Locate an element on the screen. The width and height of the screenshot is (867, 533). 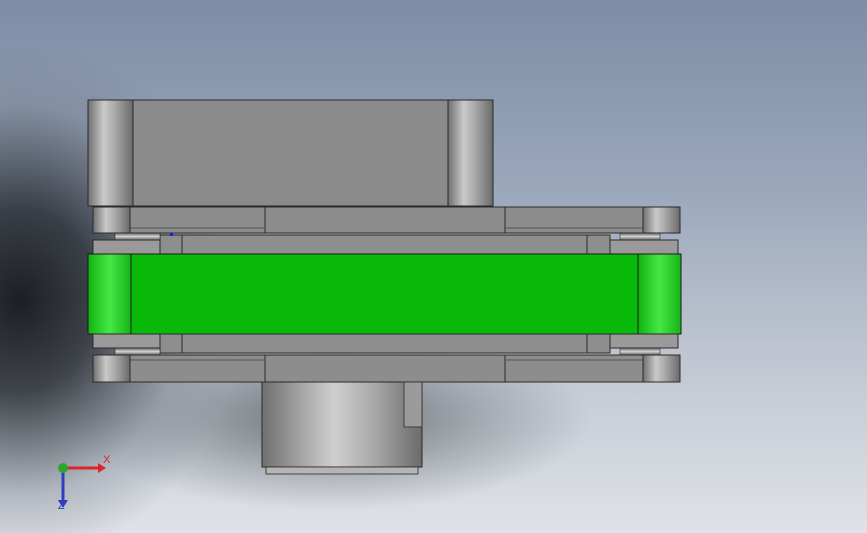
axis-x-label: X is located at coordinates (107, 460).